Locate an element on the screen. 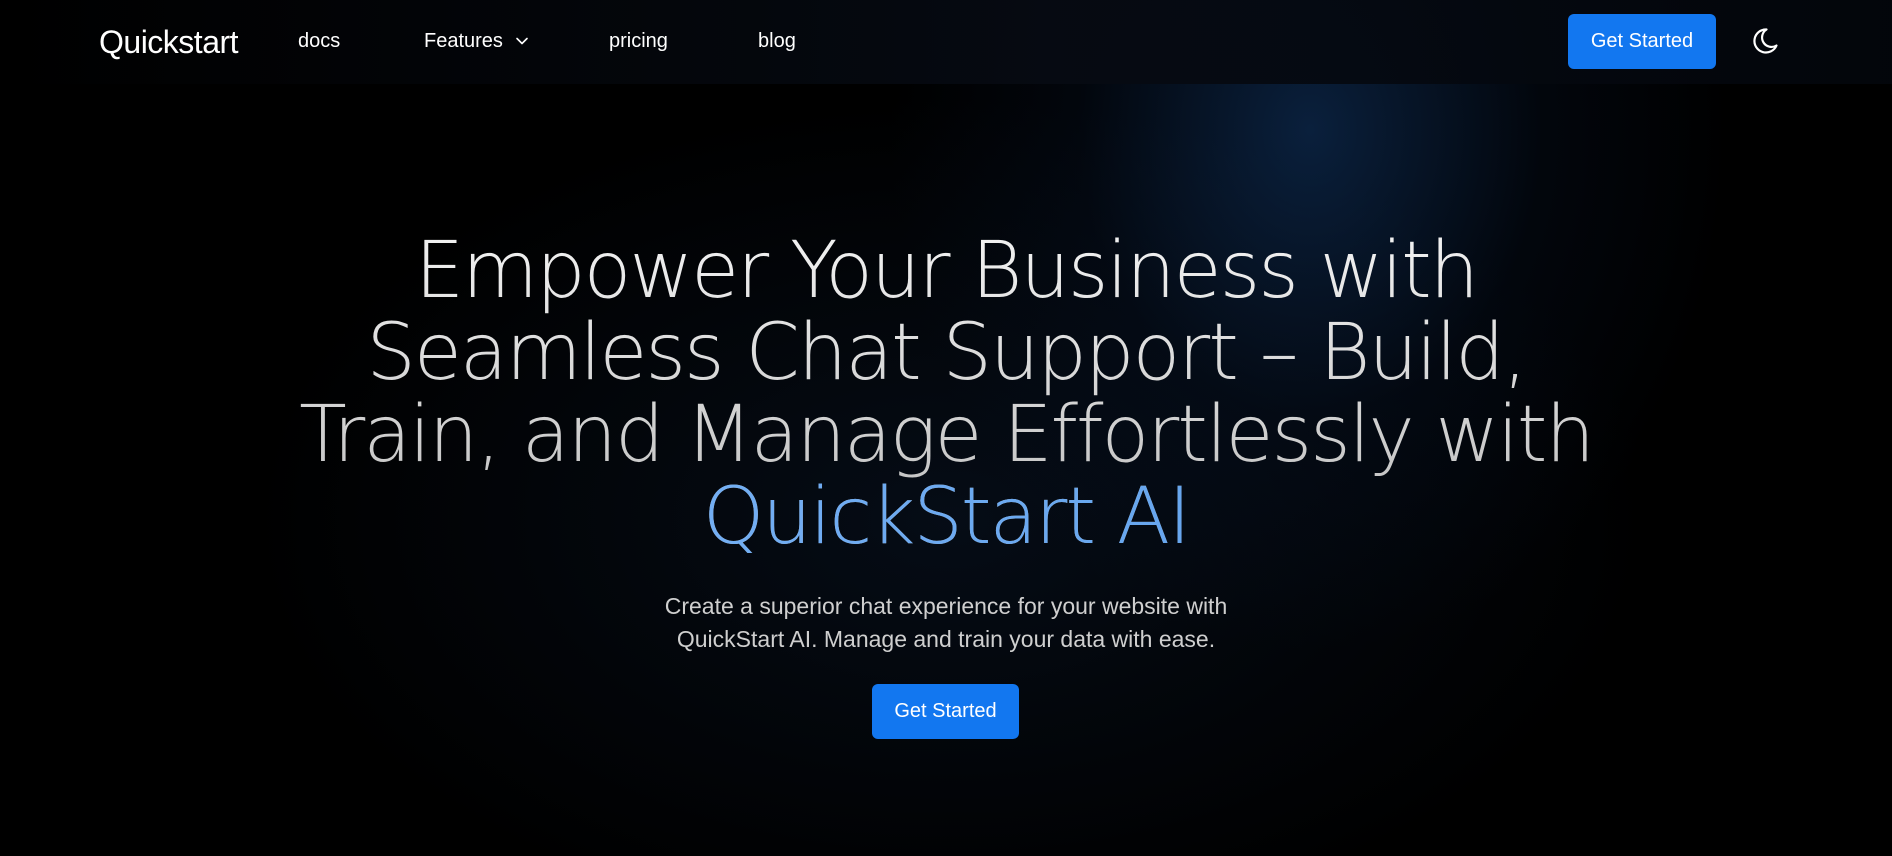  chevron-down-icon is located at coordinates (522, 41).